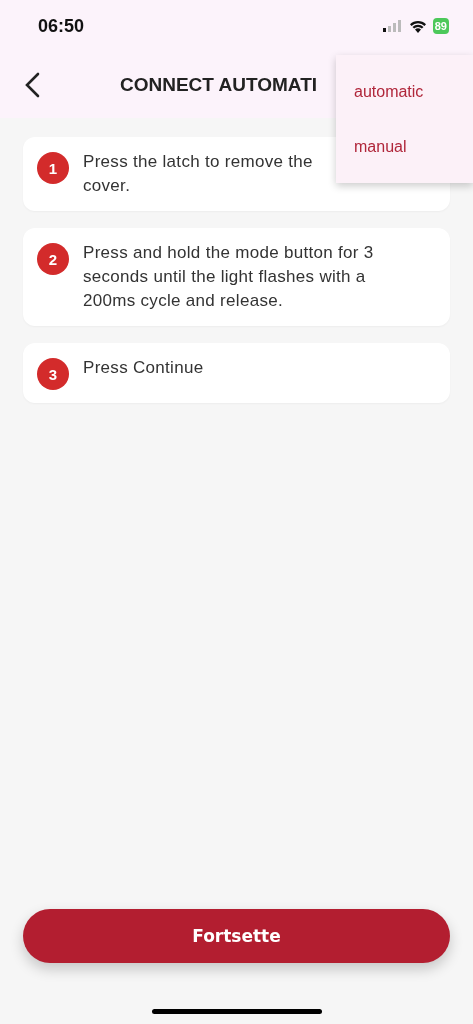 The height and width of the screenshot is (1024, 473). Describe the element at coordinates (61, 26) in the screenshot. I see `status-time: 06:50` at that location.